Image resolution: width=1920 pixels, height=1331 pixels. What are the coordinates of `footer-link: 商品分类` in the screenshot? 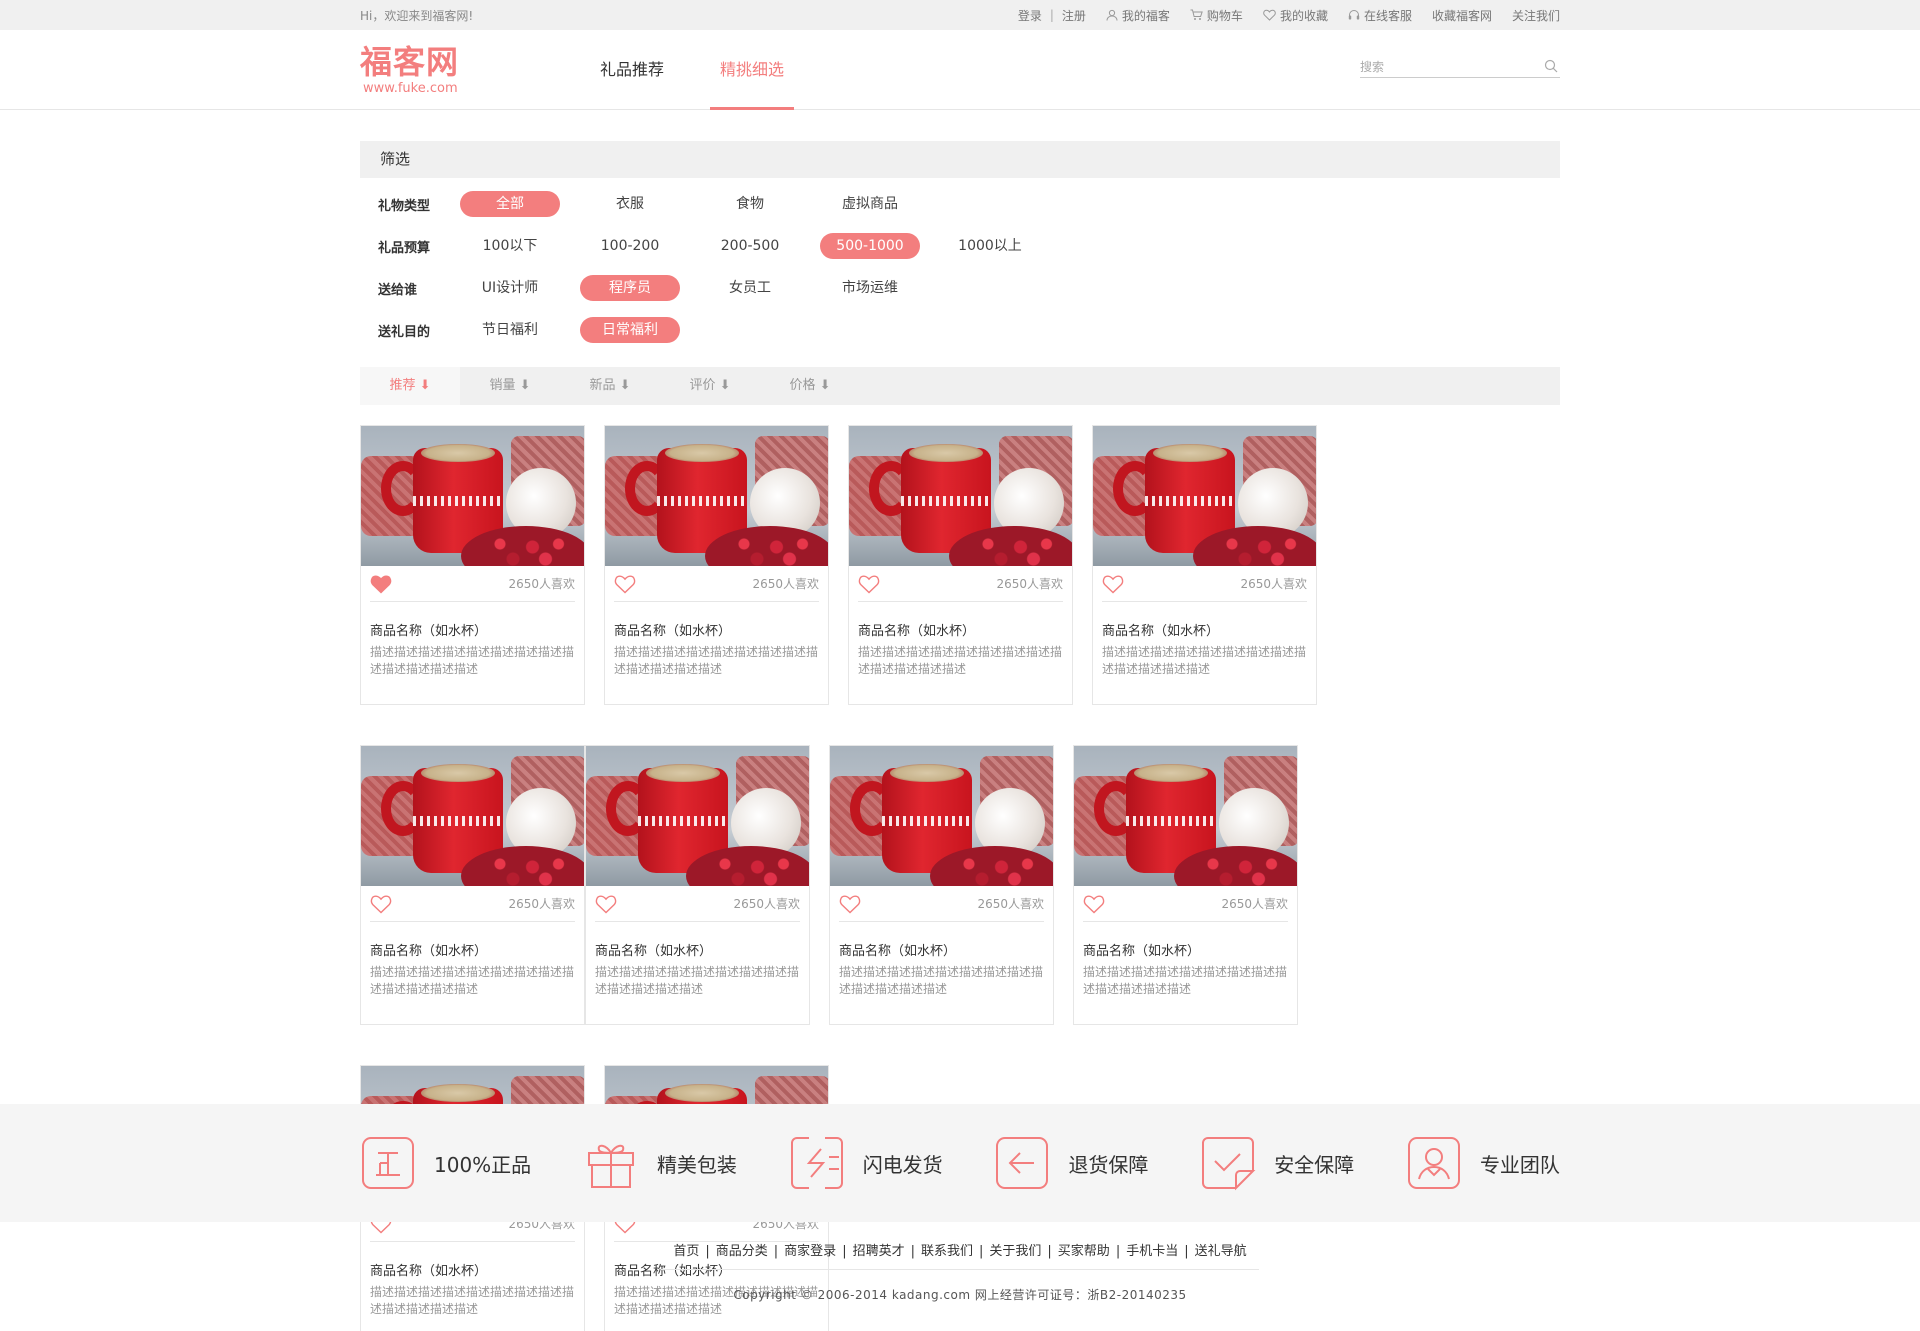 It's located at (742, 1251).